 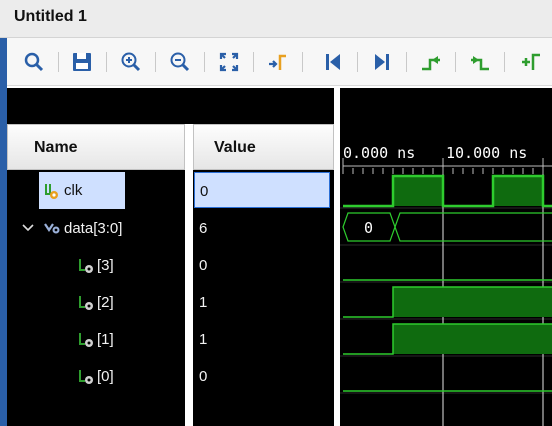 What do you see at coordinates (203, 228) in the screenshot?
I see `value-text-data: 6` at bounding box center [203, 228].